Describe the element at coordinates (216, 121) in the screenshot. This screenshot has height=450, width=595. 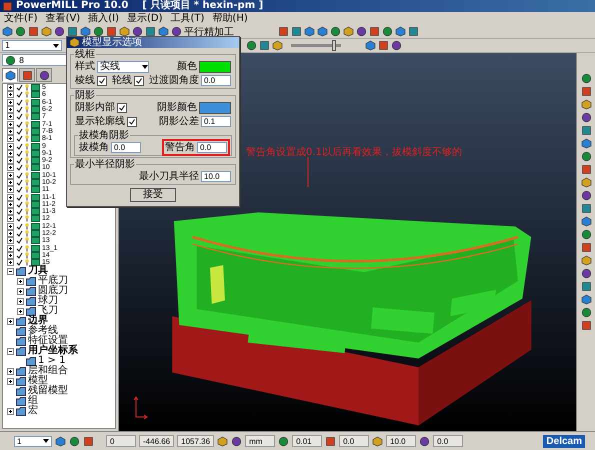
I see `input-field: 0.1` at that location.